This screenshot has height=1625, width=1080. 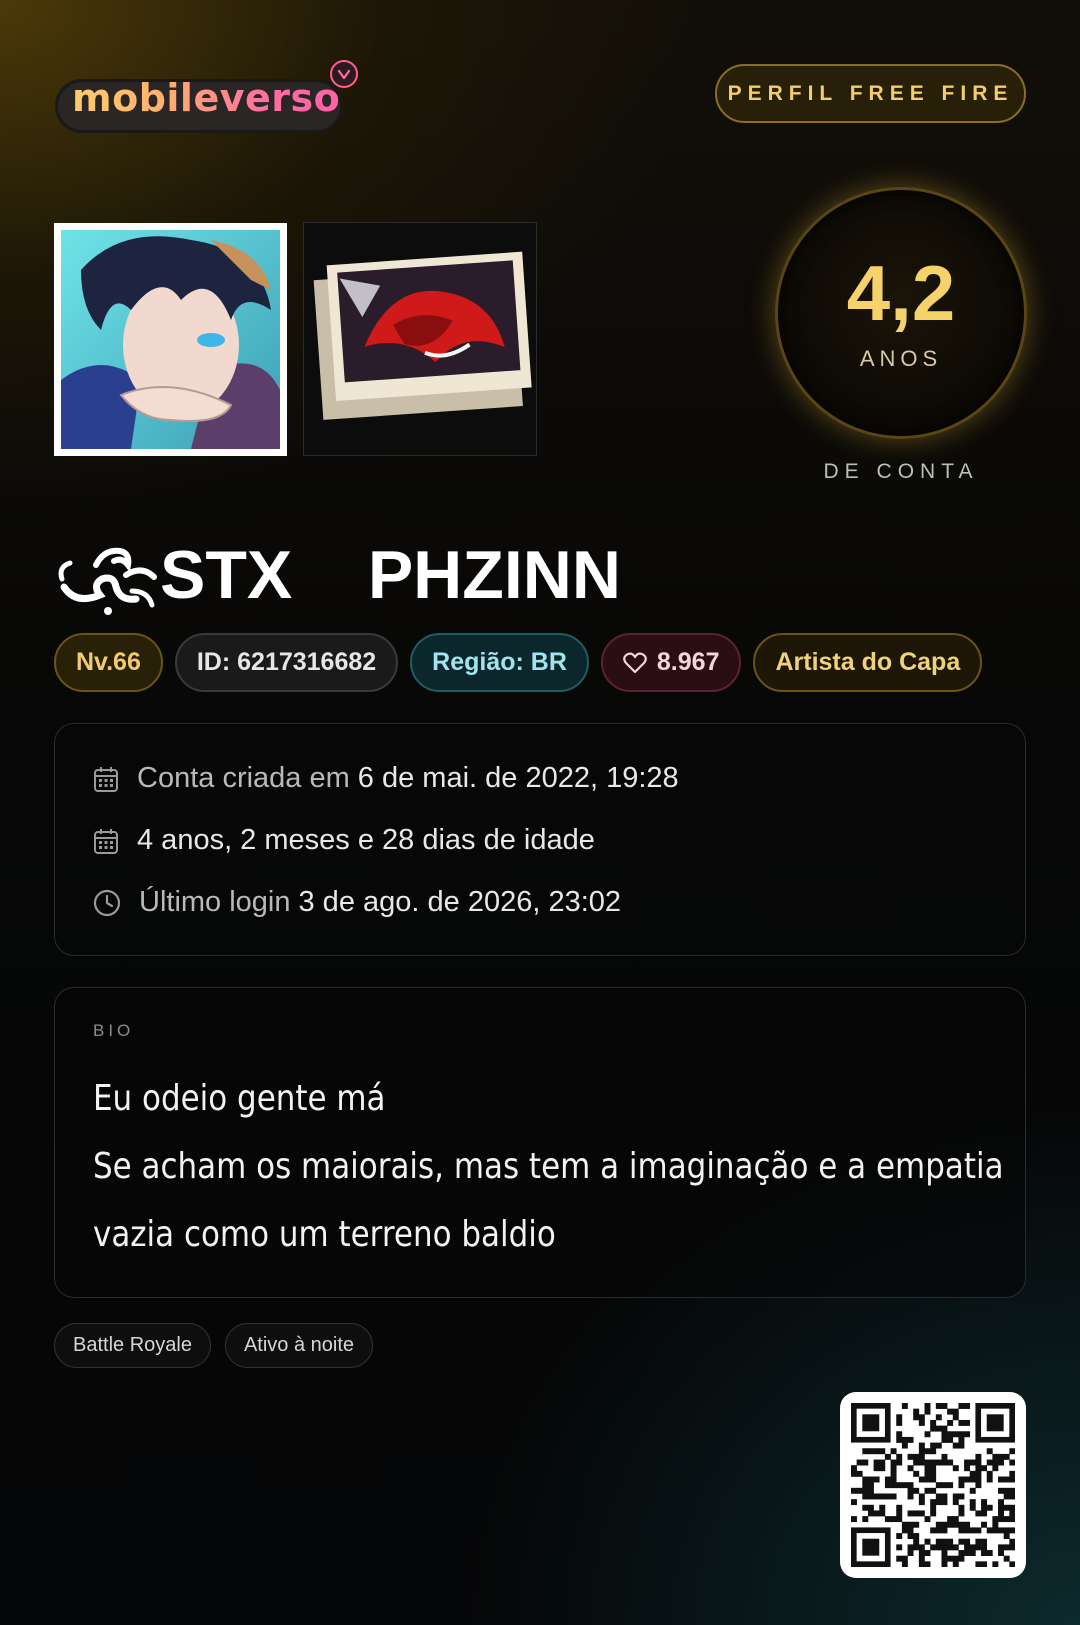 I want to click on bio-line: Eu odeio gente má, so click(x=239, y=1098).